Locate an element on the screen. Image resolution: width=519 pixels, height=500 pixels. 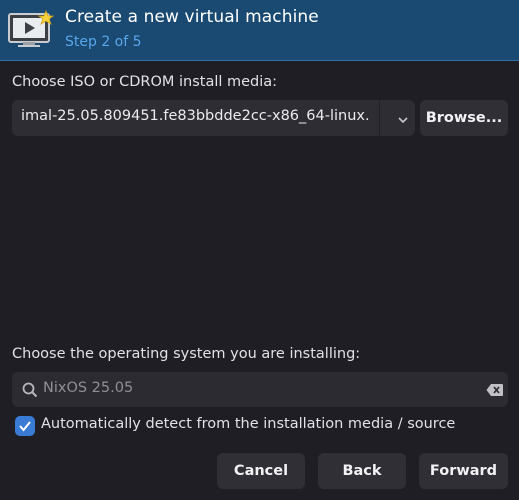
search-icon is located at coordinates (30, 390).